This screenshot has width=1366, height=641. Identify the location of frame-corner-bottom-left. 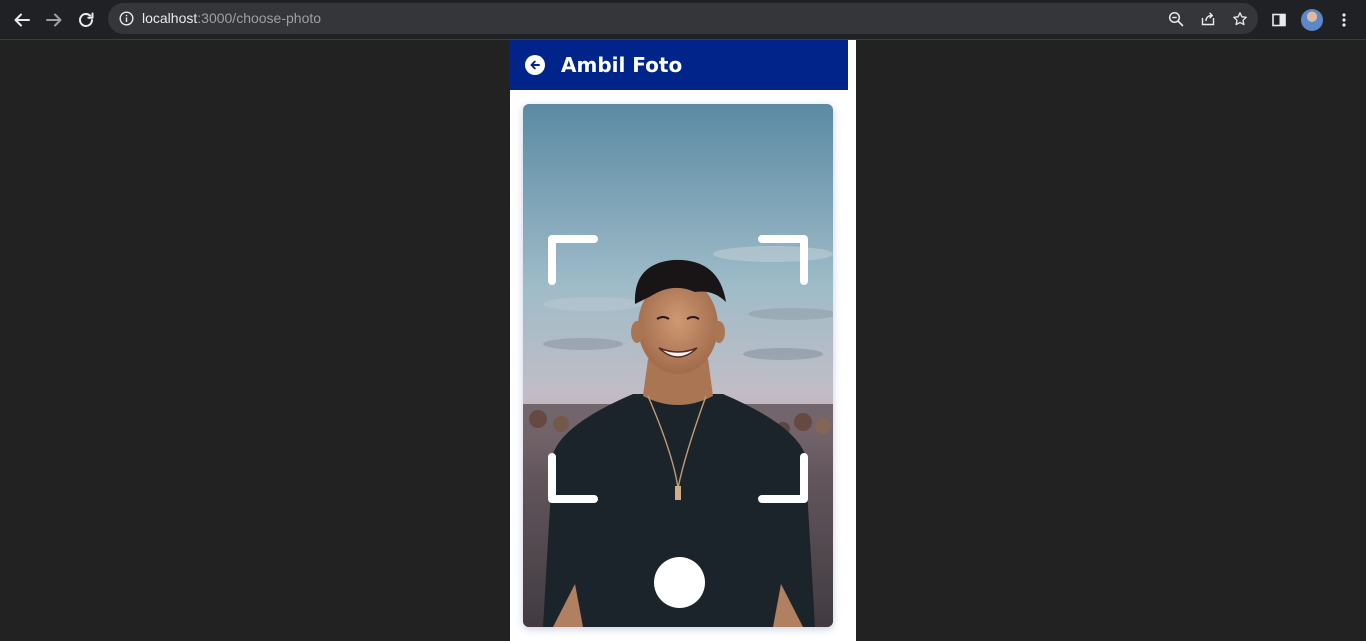
(573, 478).